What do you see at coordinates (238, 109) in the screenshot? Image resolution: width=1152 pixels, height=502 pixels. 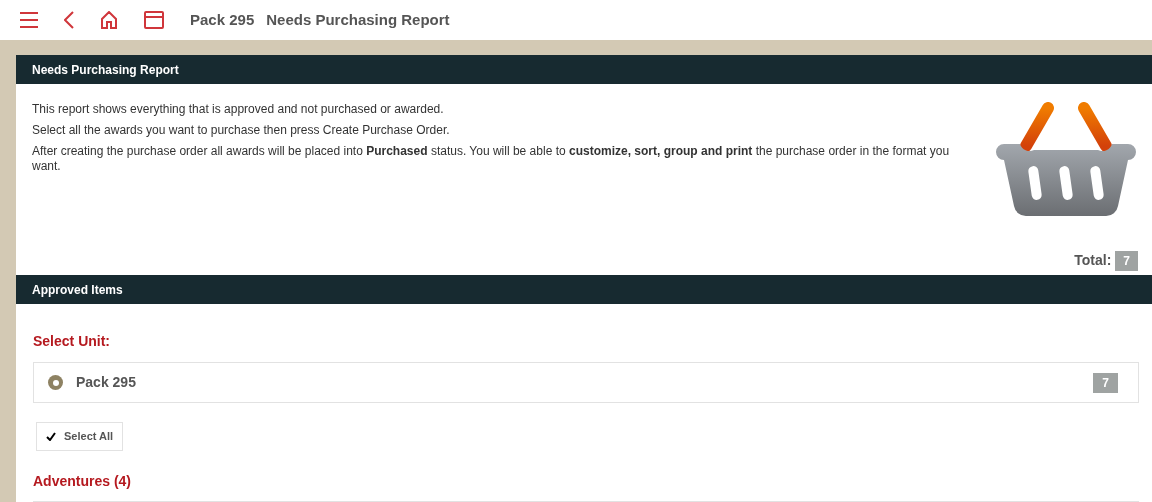 I see `description-text: This report shows everything that is approved and not purchased or awarded.` at bounding box center [238, 109].